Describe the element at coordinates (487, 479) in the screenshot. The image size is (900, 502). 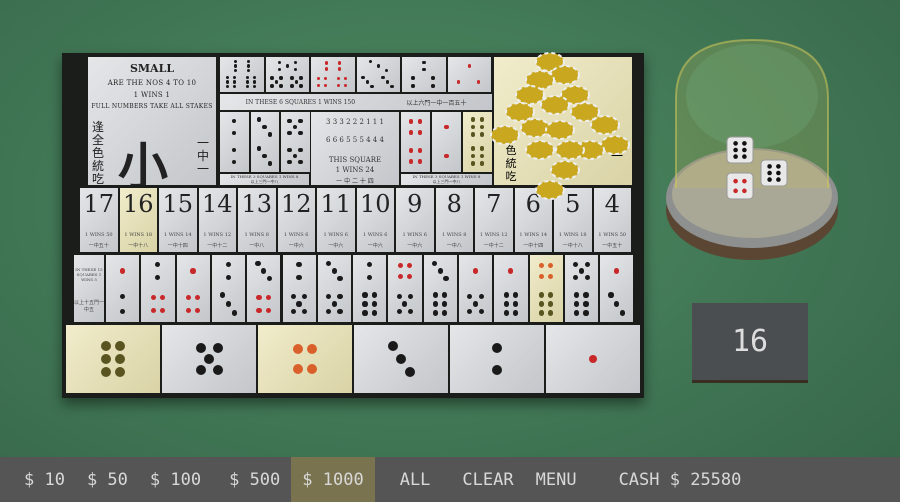
I see `clear-button: CLEAR` at that location.